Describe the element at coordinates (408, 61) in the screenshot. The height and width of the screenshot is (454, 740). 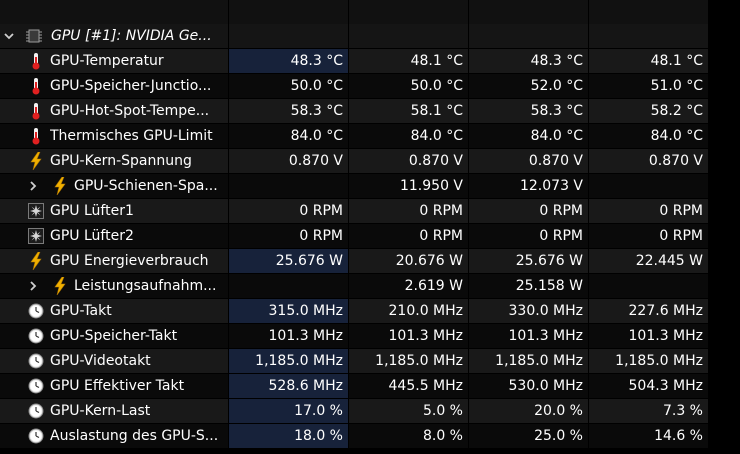
I see `value-cell-minimum: 48.1 °C` at that location.